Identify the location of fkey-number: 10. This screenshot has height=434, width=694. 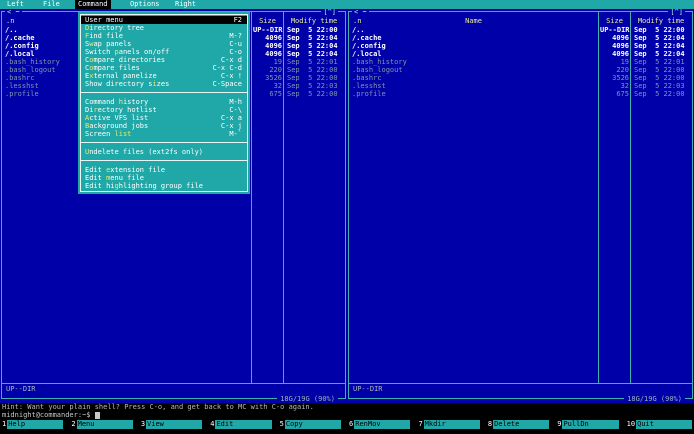
(631, 424).